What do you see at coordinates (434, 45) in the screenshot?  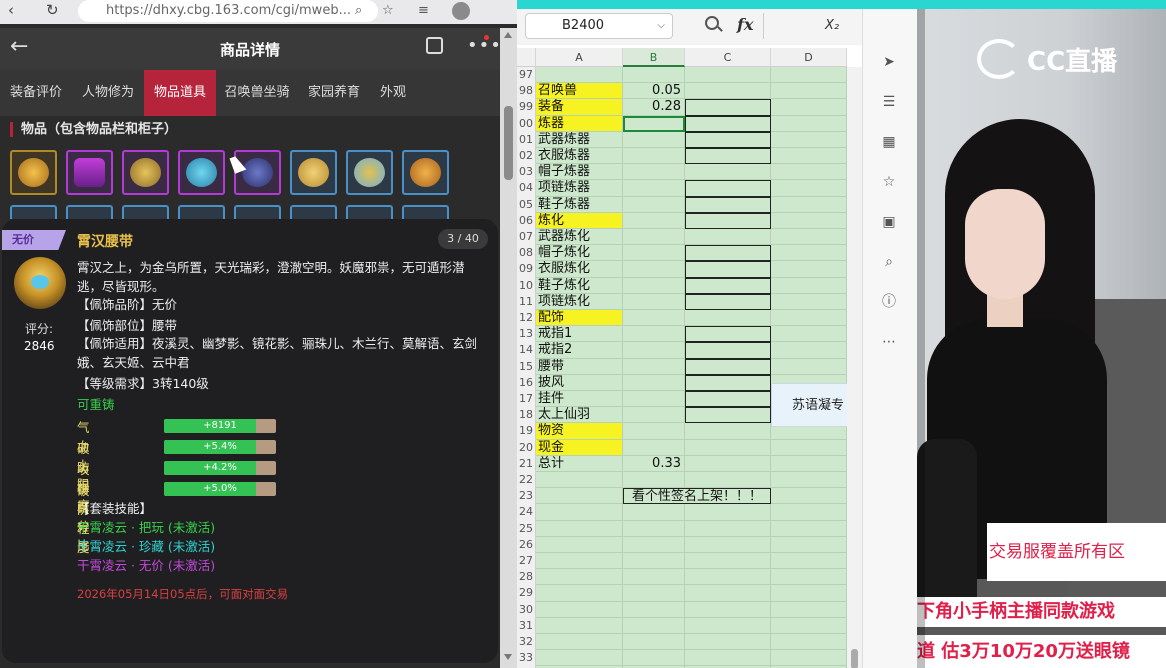 I see `share-icon` at bounding box center [434, 45].